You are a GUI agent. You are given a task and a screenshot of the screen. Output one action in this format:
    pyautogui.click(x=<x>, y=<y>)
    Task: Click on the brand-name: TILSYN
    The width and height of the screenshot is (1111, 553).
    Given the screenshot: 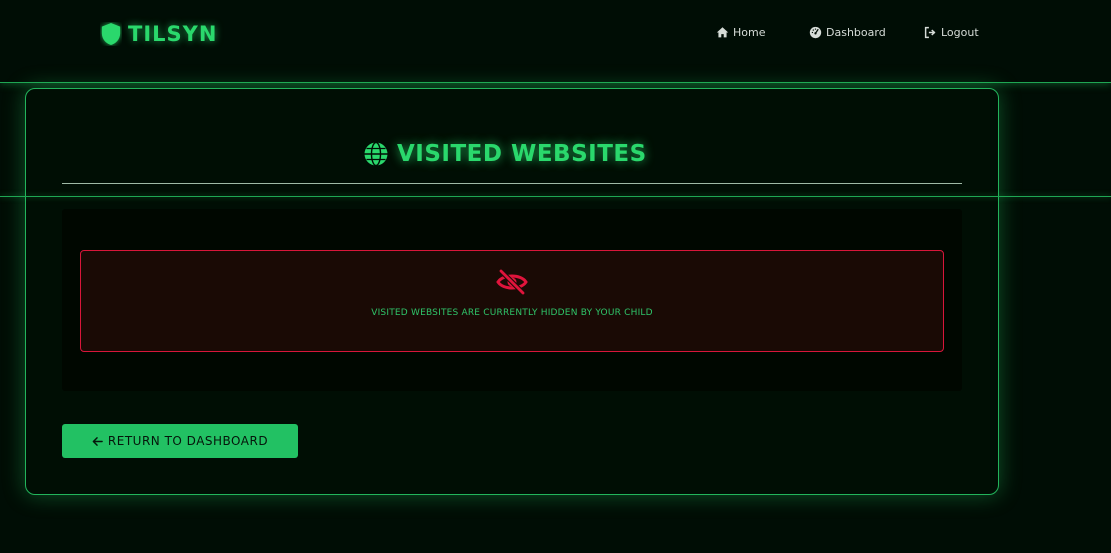 What is the action you would take?
    pyautogui.click(x=173, y=34)
    